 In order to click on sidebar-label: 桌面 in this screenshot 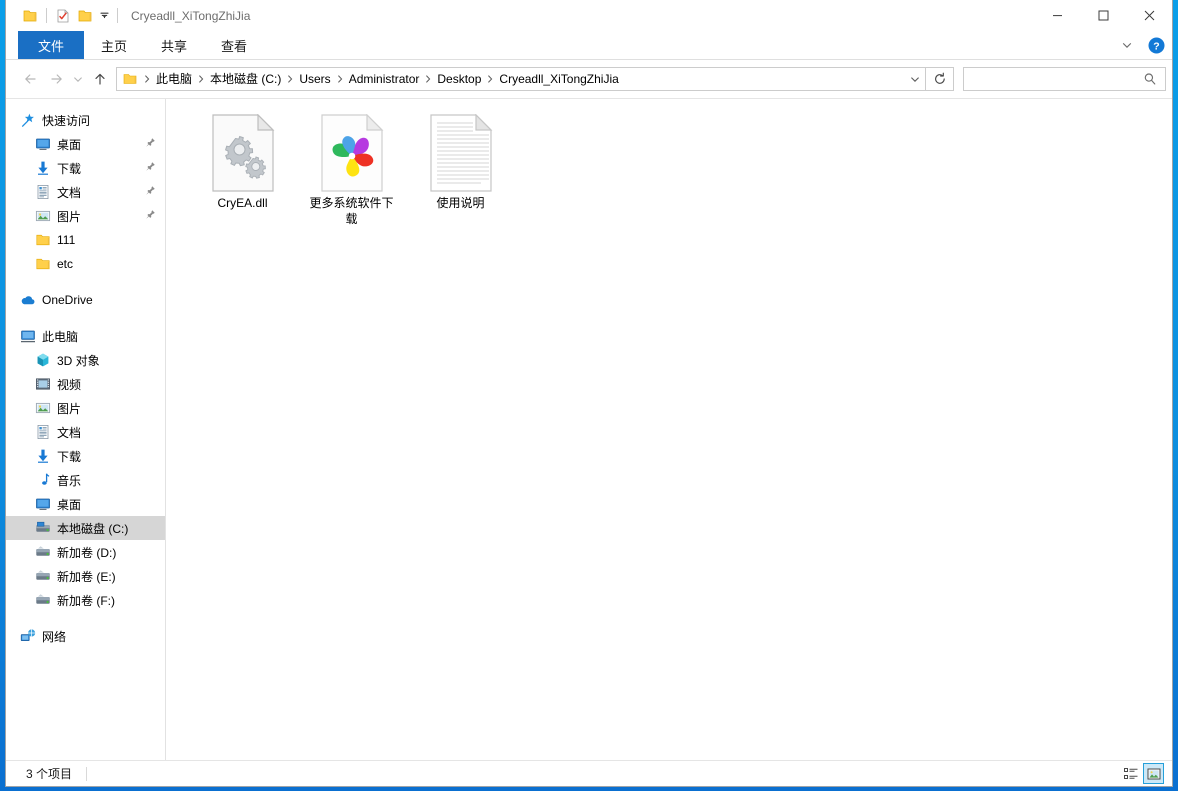, I will do `click(69, 504)`.